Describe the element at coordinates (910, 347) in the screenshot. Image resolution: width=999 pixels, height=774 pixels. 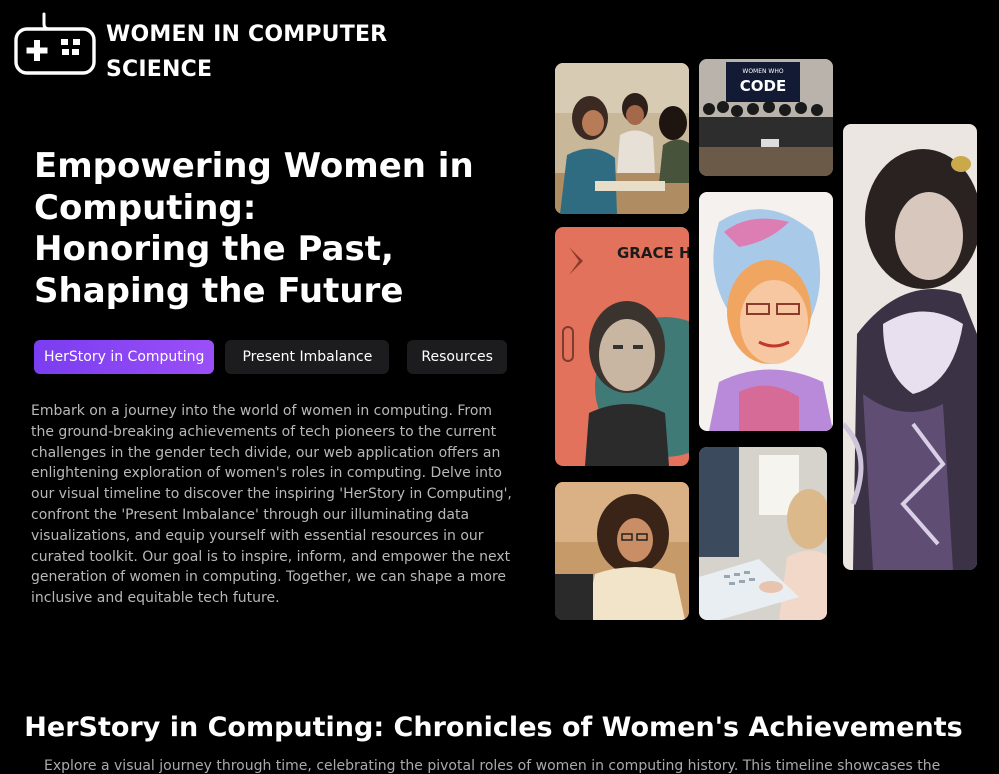
I see `photo-ada-lovelace` at that location.